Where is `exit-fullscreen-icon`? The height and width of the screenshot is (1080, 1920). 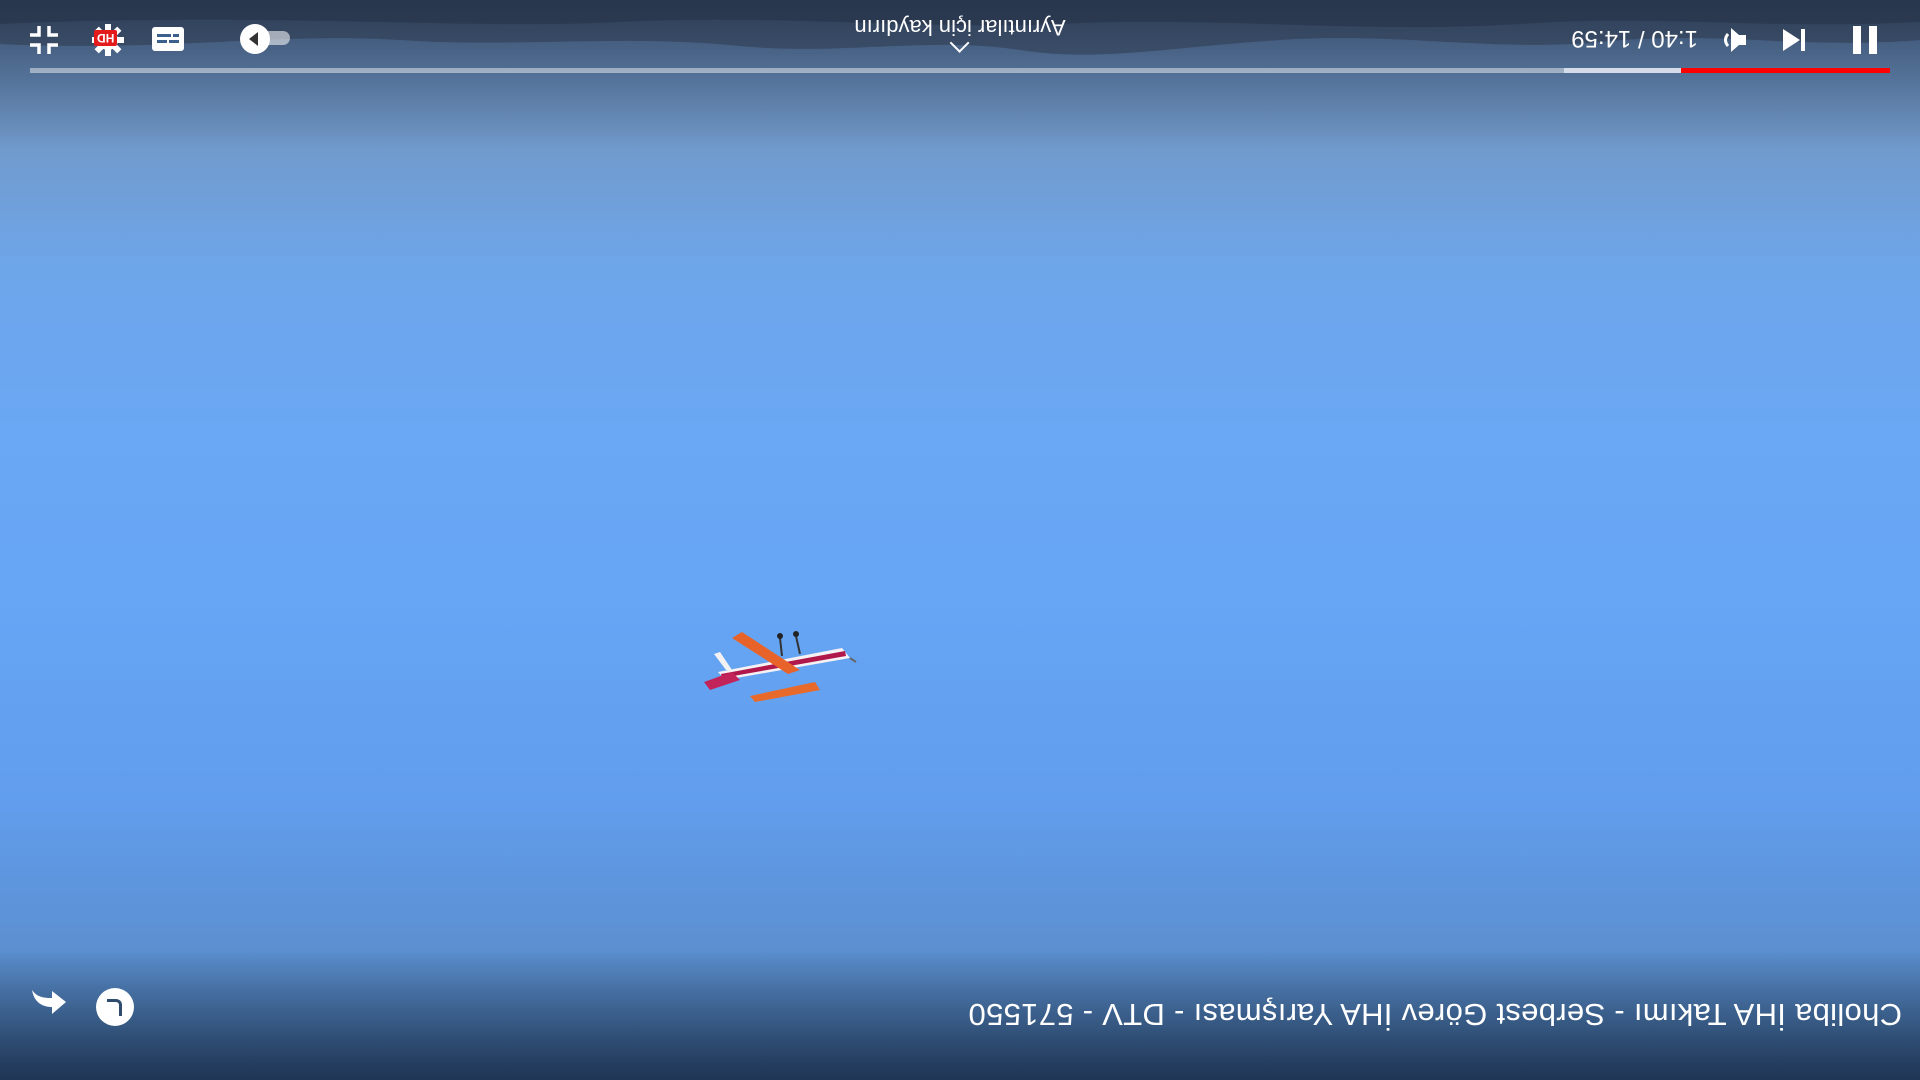 exit-fullscreen-icon is located at coordinates (44, 40).